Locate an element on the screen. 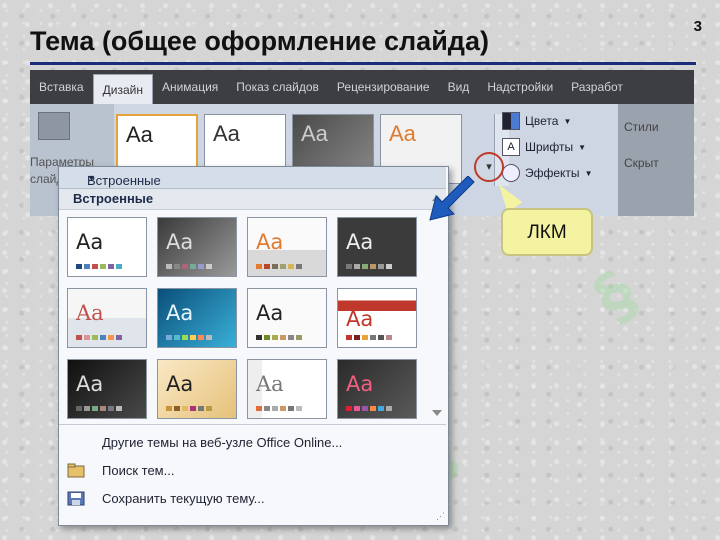 This screenshot has height=540, width=720. slide-number: 3 is located at coordinates (697, 26).